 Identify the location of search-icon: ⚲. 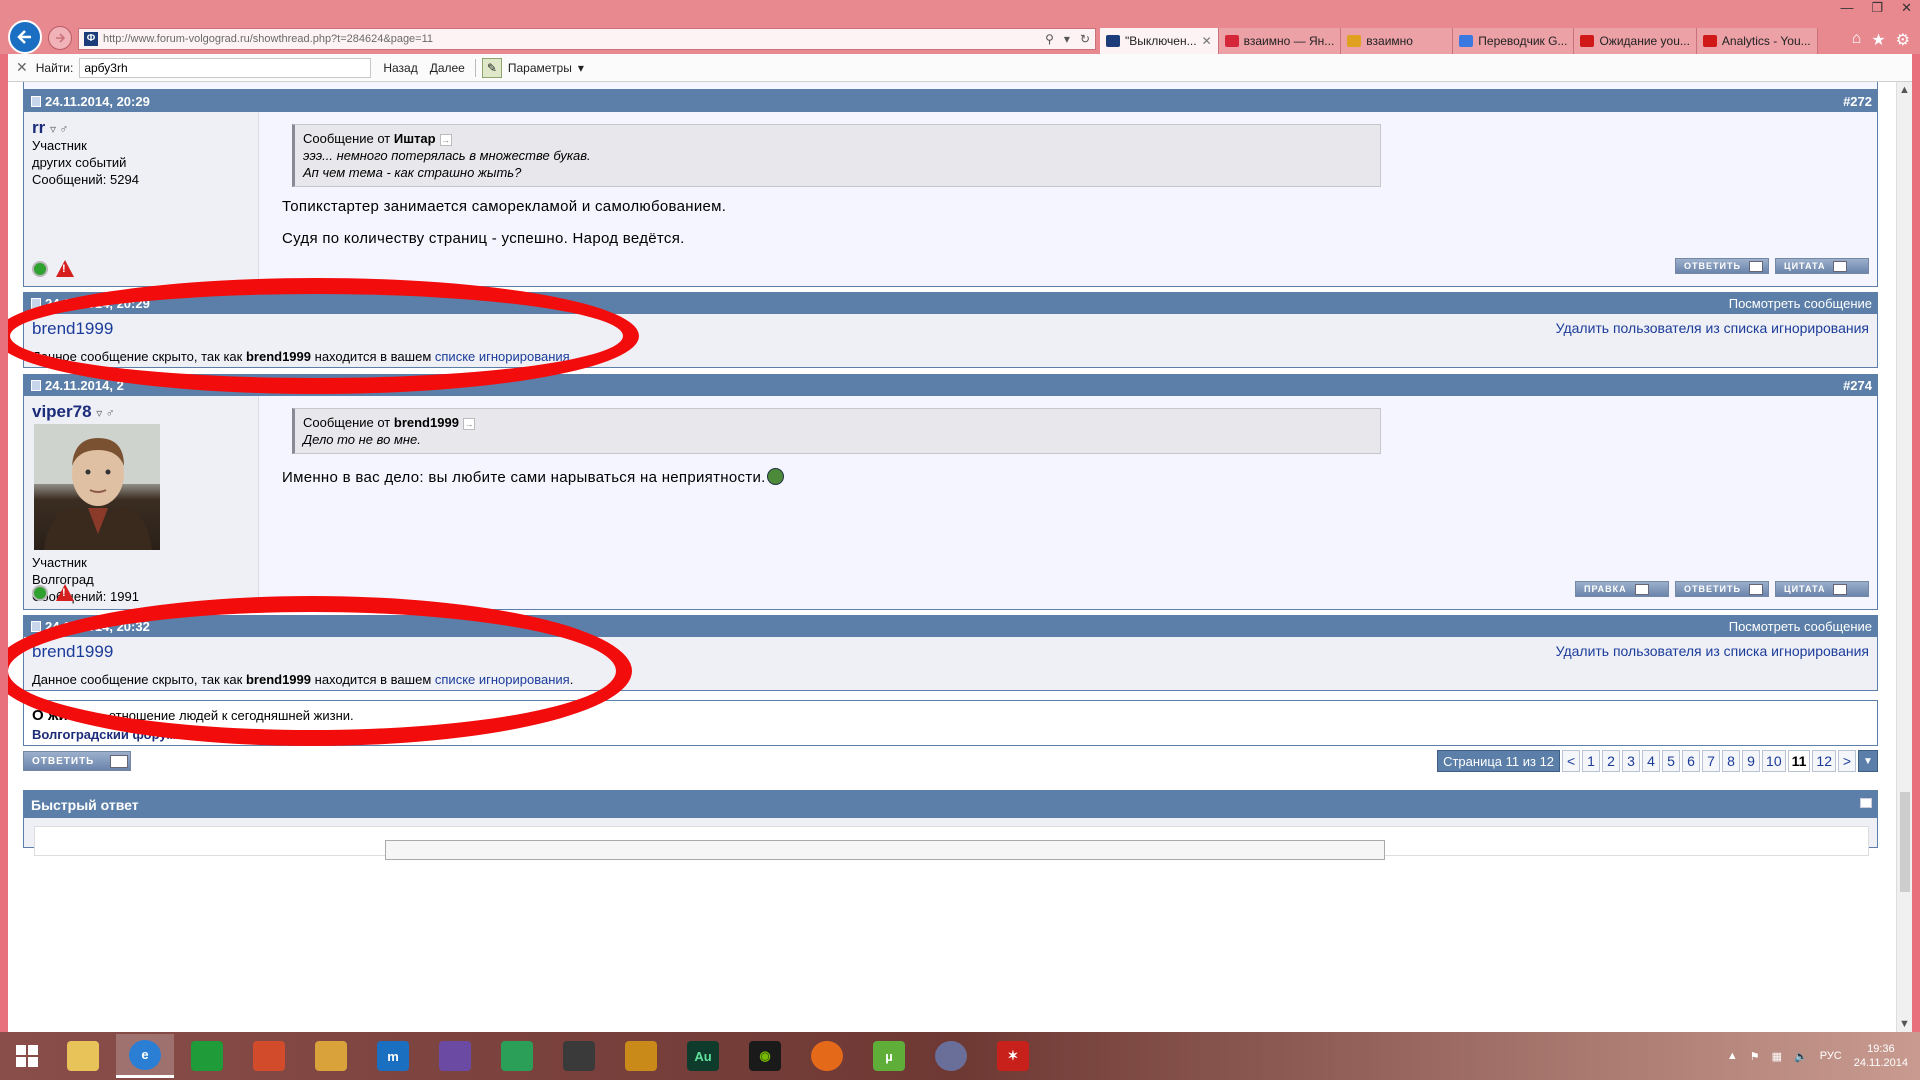
(1049, 39).